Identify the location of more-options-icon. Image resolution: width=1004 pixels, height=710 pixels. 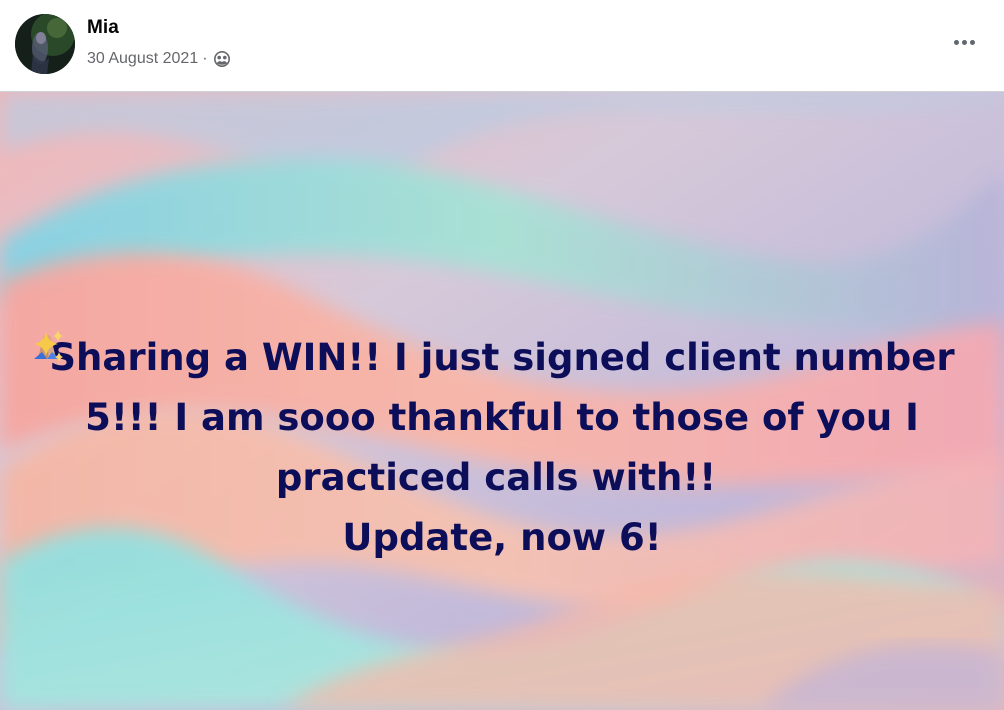
(964, 42).